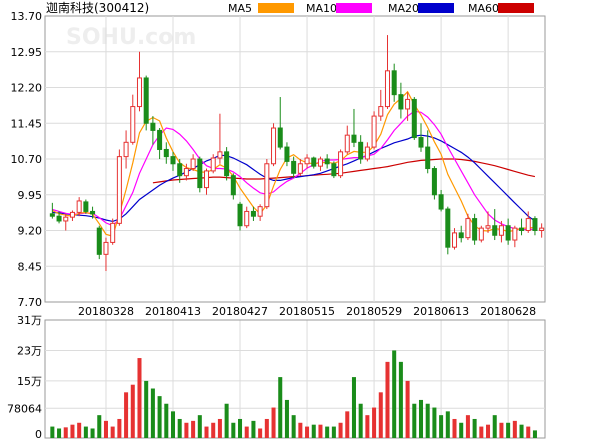 Image resolution: width=600 pixels, height=444 pixels. Describe the element at coordinates (516, 8) in the screenshot. I see `legend-swatch-ma60` at that location.